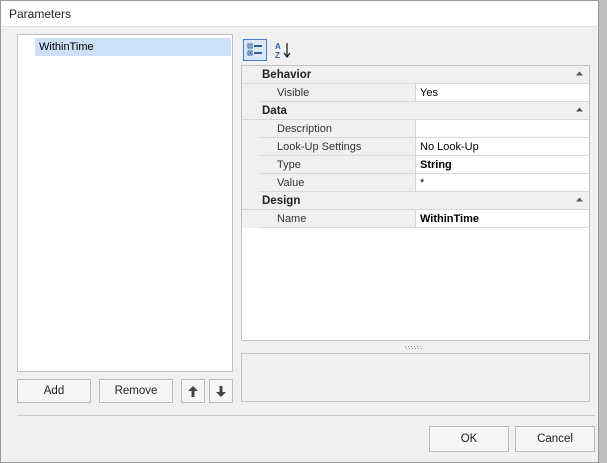  What do you see at coordinates (415, 377) in the screenshot?
I see `description-panel` at bounding box center [415, 377].